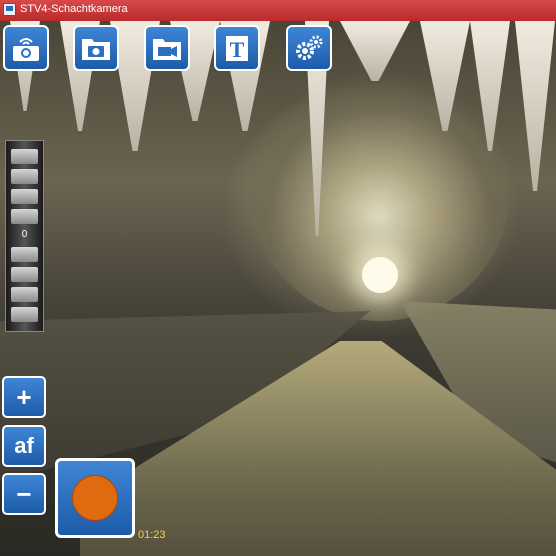  I want to click on gears-icon, so click(309, 47).